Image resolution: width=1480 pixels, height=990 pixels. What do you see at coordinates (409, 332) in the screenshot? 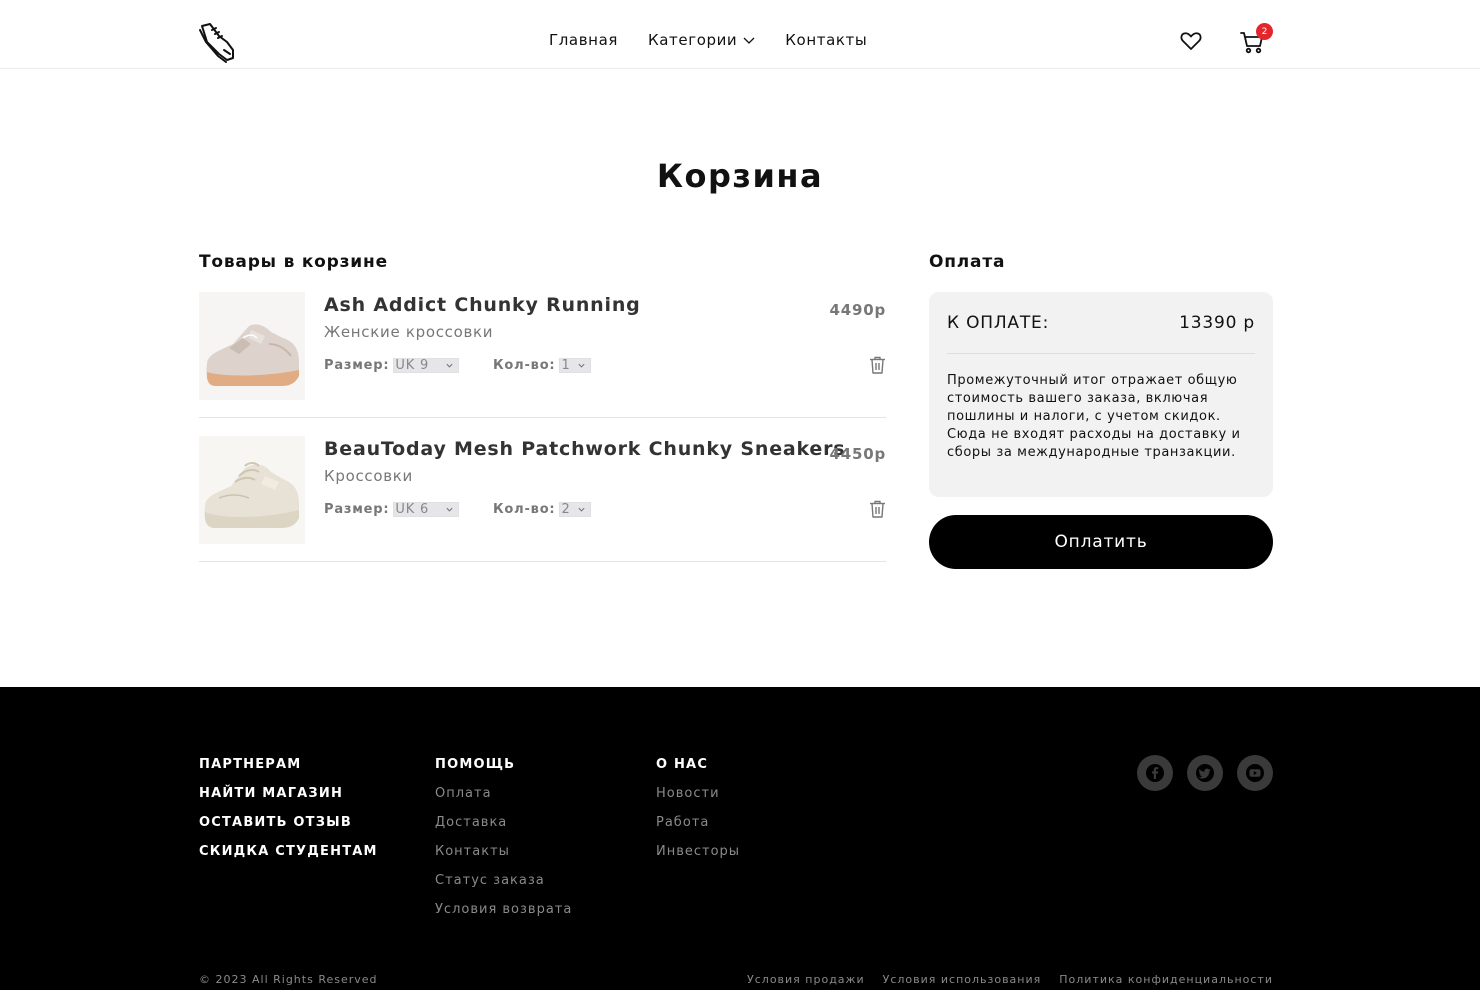
I see `product-category: Женские кроссовки` at bounding box center [409, 332].